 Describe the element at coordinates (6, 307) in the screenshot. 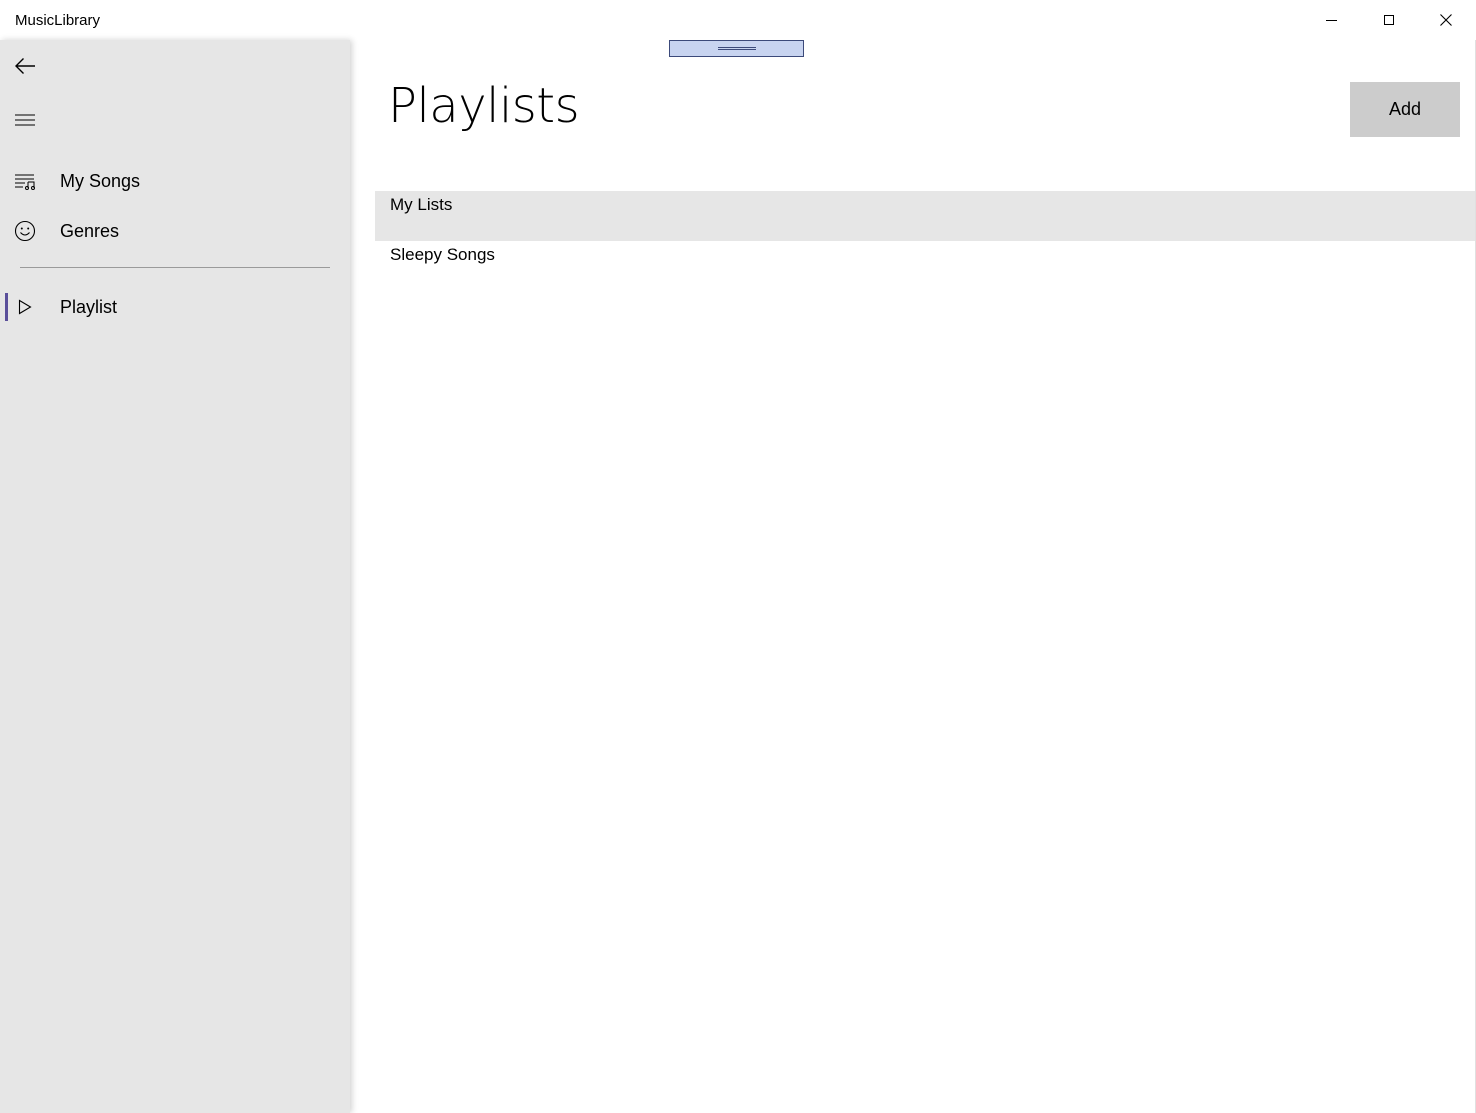

I see `selection-indicator` at that location.